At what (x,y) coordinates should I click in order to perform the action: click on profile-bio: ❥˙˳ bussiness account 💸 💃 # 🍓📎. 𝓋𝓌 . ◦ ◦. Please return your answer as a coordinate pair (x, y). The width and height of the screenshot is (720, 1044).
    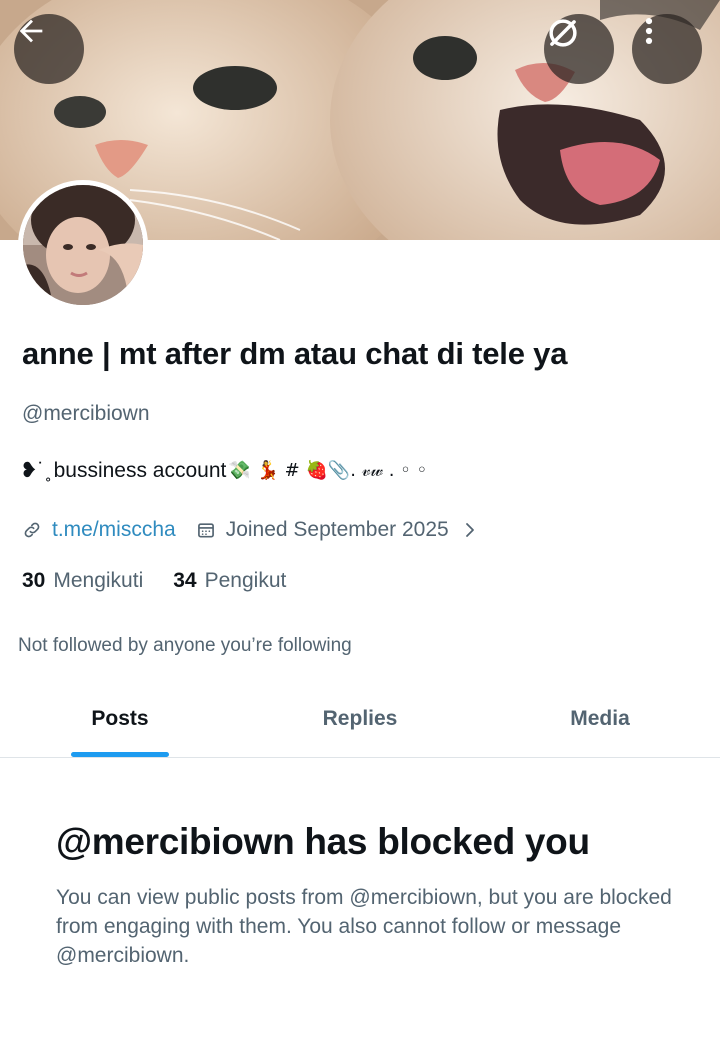
    Looking at the image, I should click on (223, 470).